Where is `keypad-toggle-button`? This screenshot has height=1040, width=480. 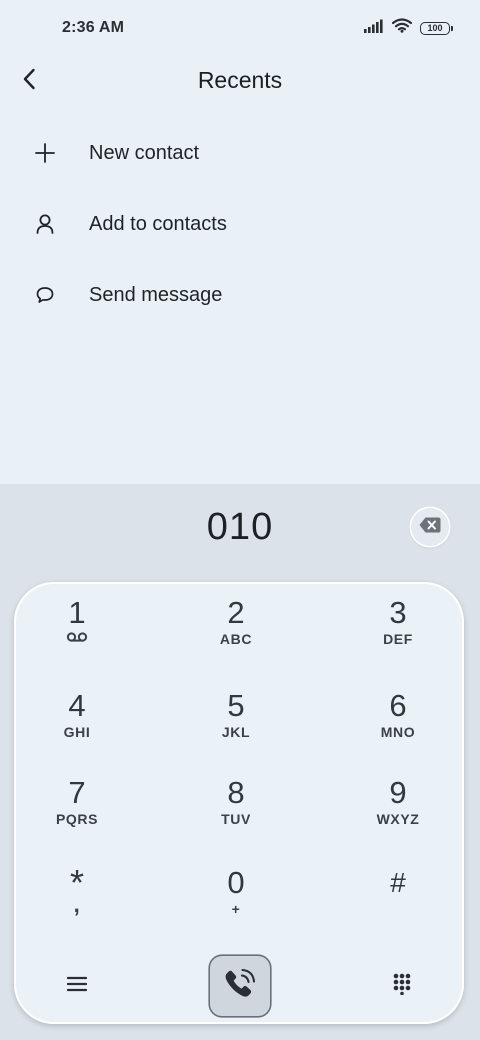 keypad-toggle-button is located at coordinates (402, 986).